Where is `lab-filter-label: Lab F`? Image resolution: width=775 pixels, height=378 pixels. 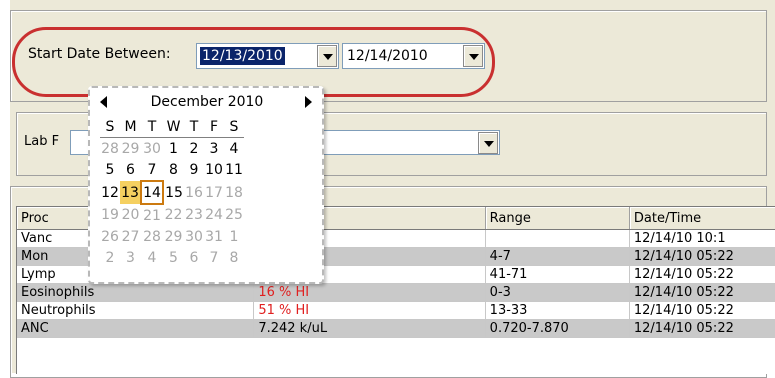
lab-filter-label: Lab F is located at coordinates (42, 141).